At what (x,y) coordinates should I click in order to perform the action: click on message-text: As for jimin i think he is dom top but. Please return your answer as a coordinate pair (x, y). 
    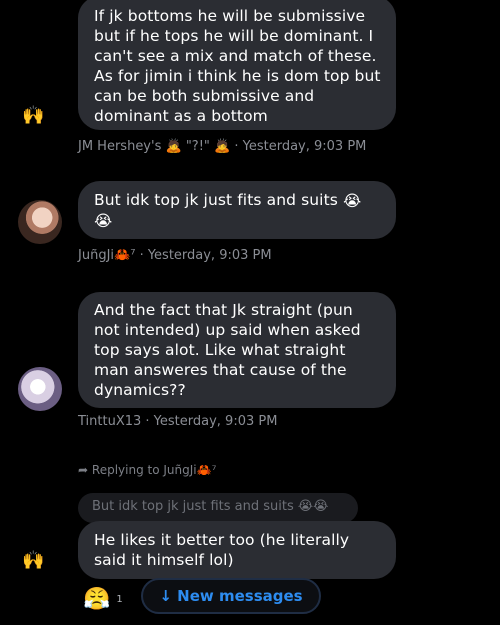
    Looking at the image, I should click on (237, 76).